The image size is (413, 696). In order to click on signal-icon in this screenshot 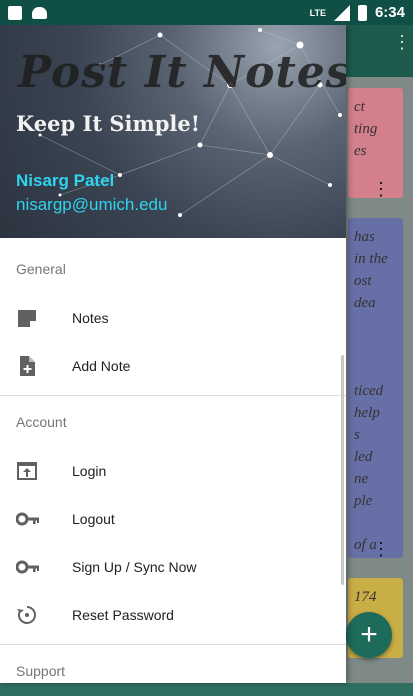, I will do `click(341, 12)`.